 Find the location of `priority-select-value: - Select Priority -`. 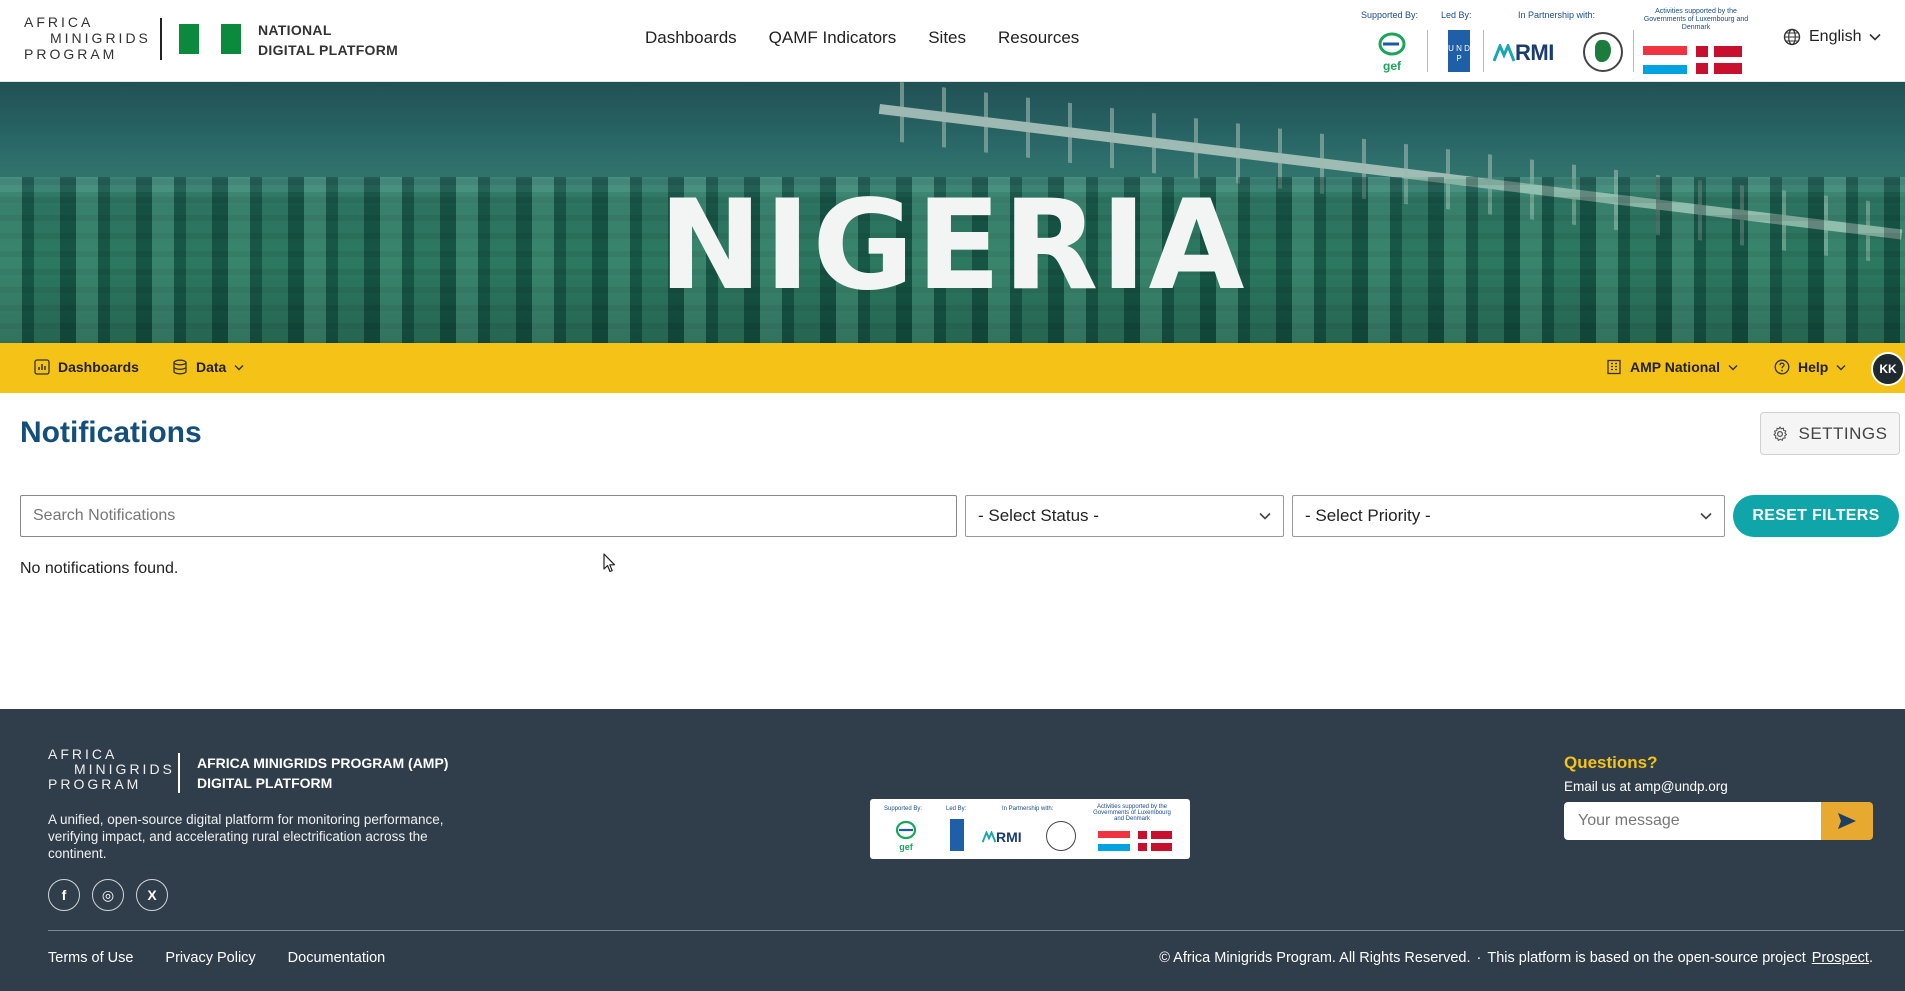

priority-select-value: - Select Priority - is located at coordinates (1368, 515).